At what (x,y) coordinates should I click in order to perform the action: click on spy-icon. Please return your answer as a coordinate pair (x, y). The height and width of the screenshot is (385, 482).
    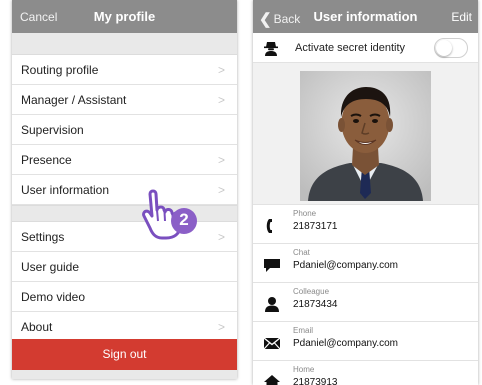
    Looking at the image, I should click on (271, 48).